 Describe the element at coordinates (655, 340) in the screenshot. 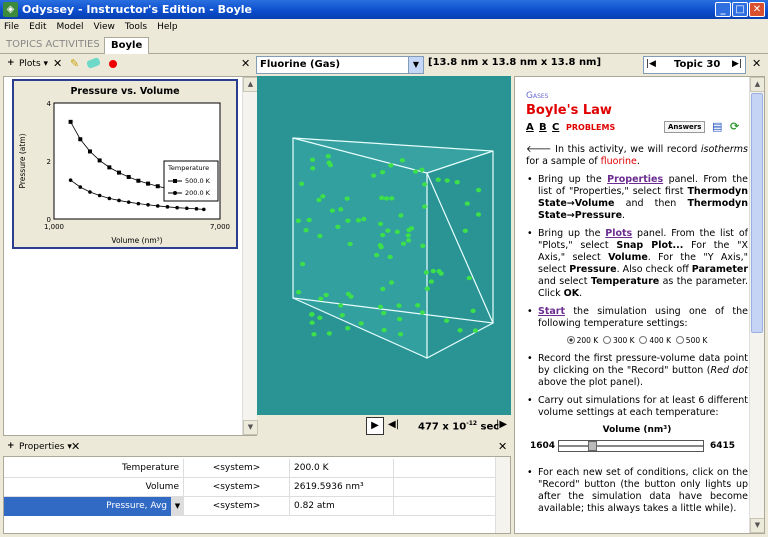

I see `radio-400k: 400 K` at that location.